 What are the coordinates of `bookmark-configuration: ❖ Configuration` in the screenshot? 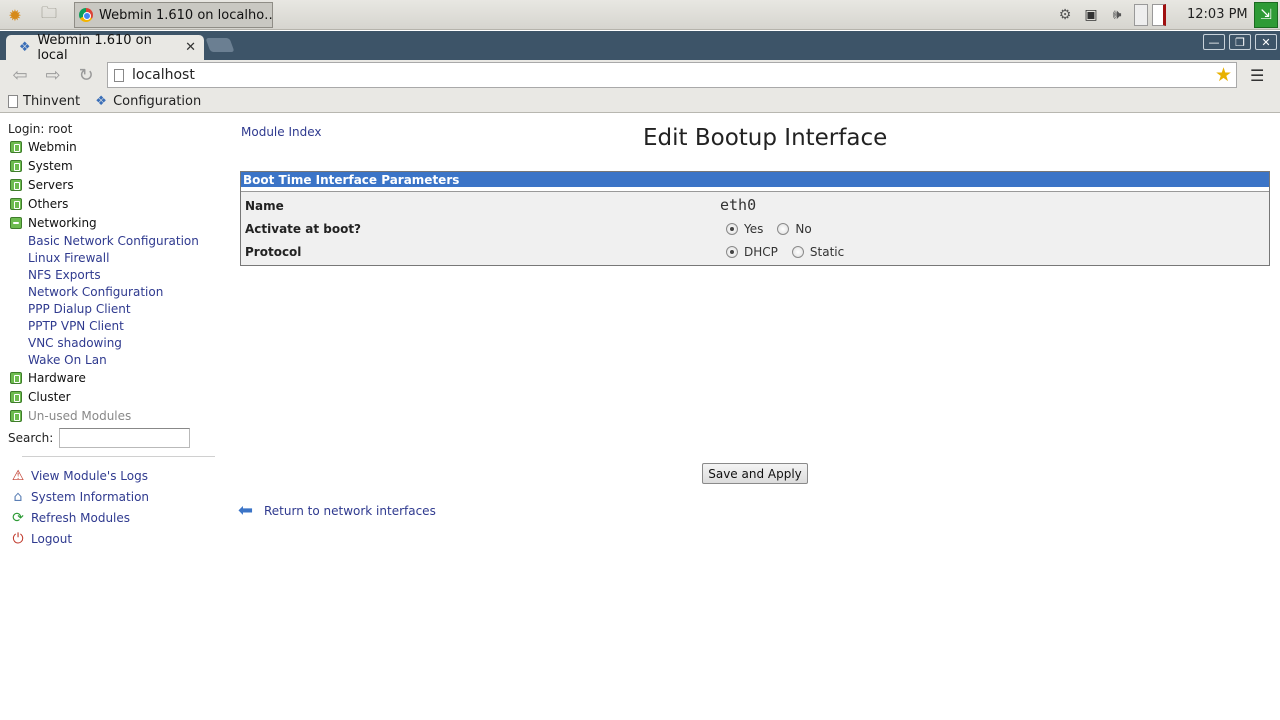 It's located at (147, 101).